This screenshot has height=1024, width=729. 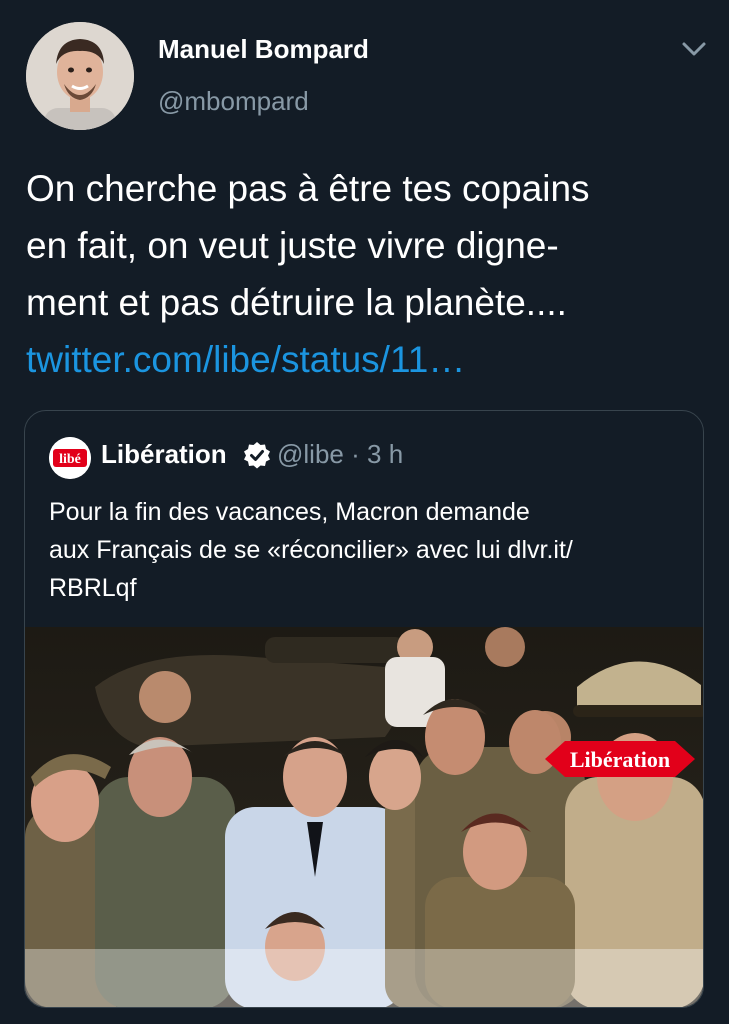 I want to click on author-avatar, so click(x=80, y=76).